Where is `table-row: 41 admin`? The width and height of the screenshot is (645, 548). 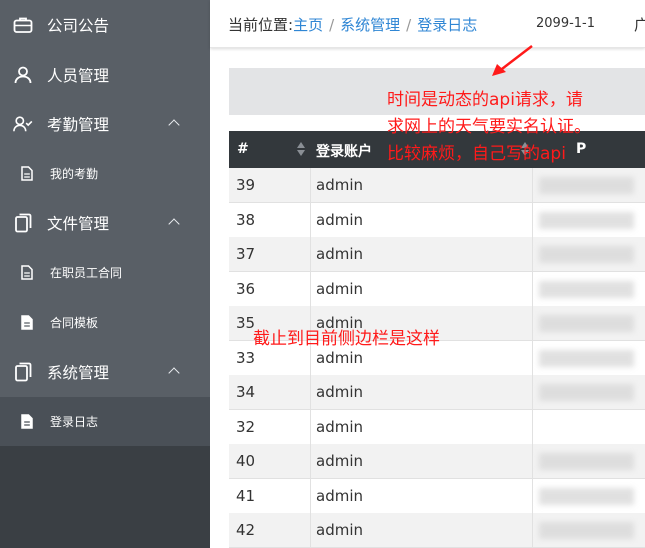 table-row: 41 admin is located at coordinates (437, 496).